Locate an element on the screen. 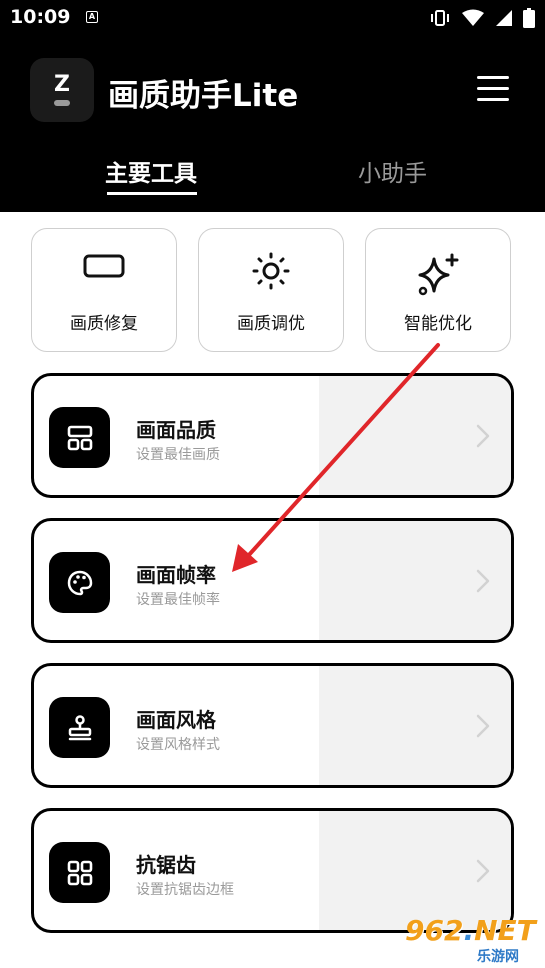  watermark-logo: 962.NET 乐游网 is located at coordinates (470, 939).